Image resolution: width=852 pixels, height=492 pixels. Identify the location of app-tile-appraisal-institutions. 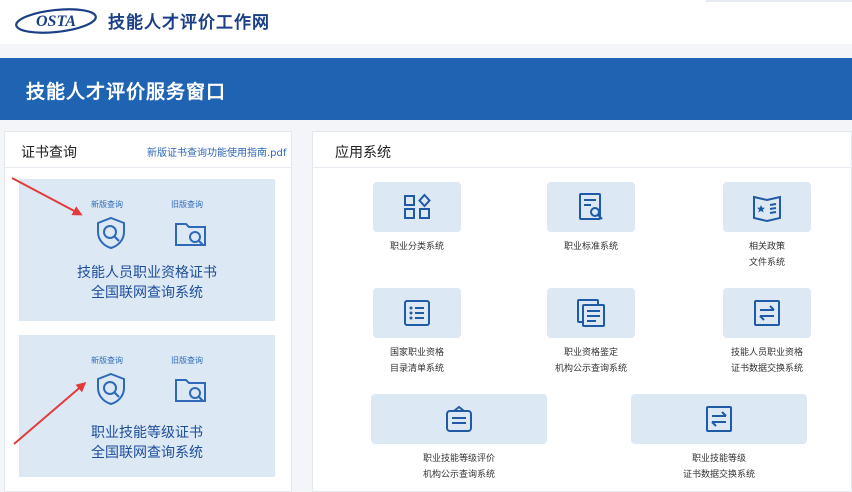
(591, 313).